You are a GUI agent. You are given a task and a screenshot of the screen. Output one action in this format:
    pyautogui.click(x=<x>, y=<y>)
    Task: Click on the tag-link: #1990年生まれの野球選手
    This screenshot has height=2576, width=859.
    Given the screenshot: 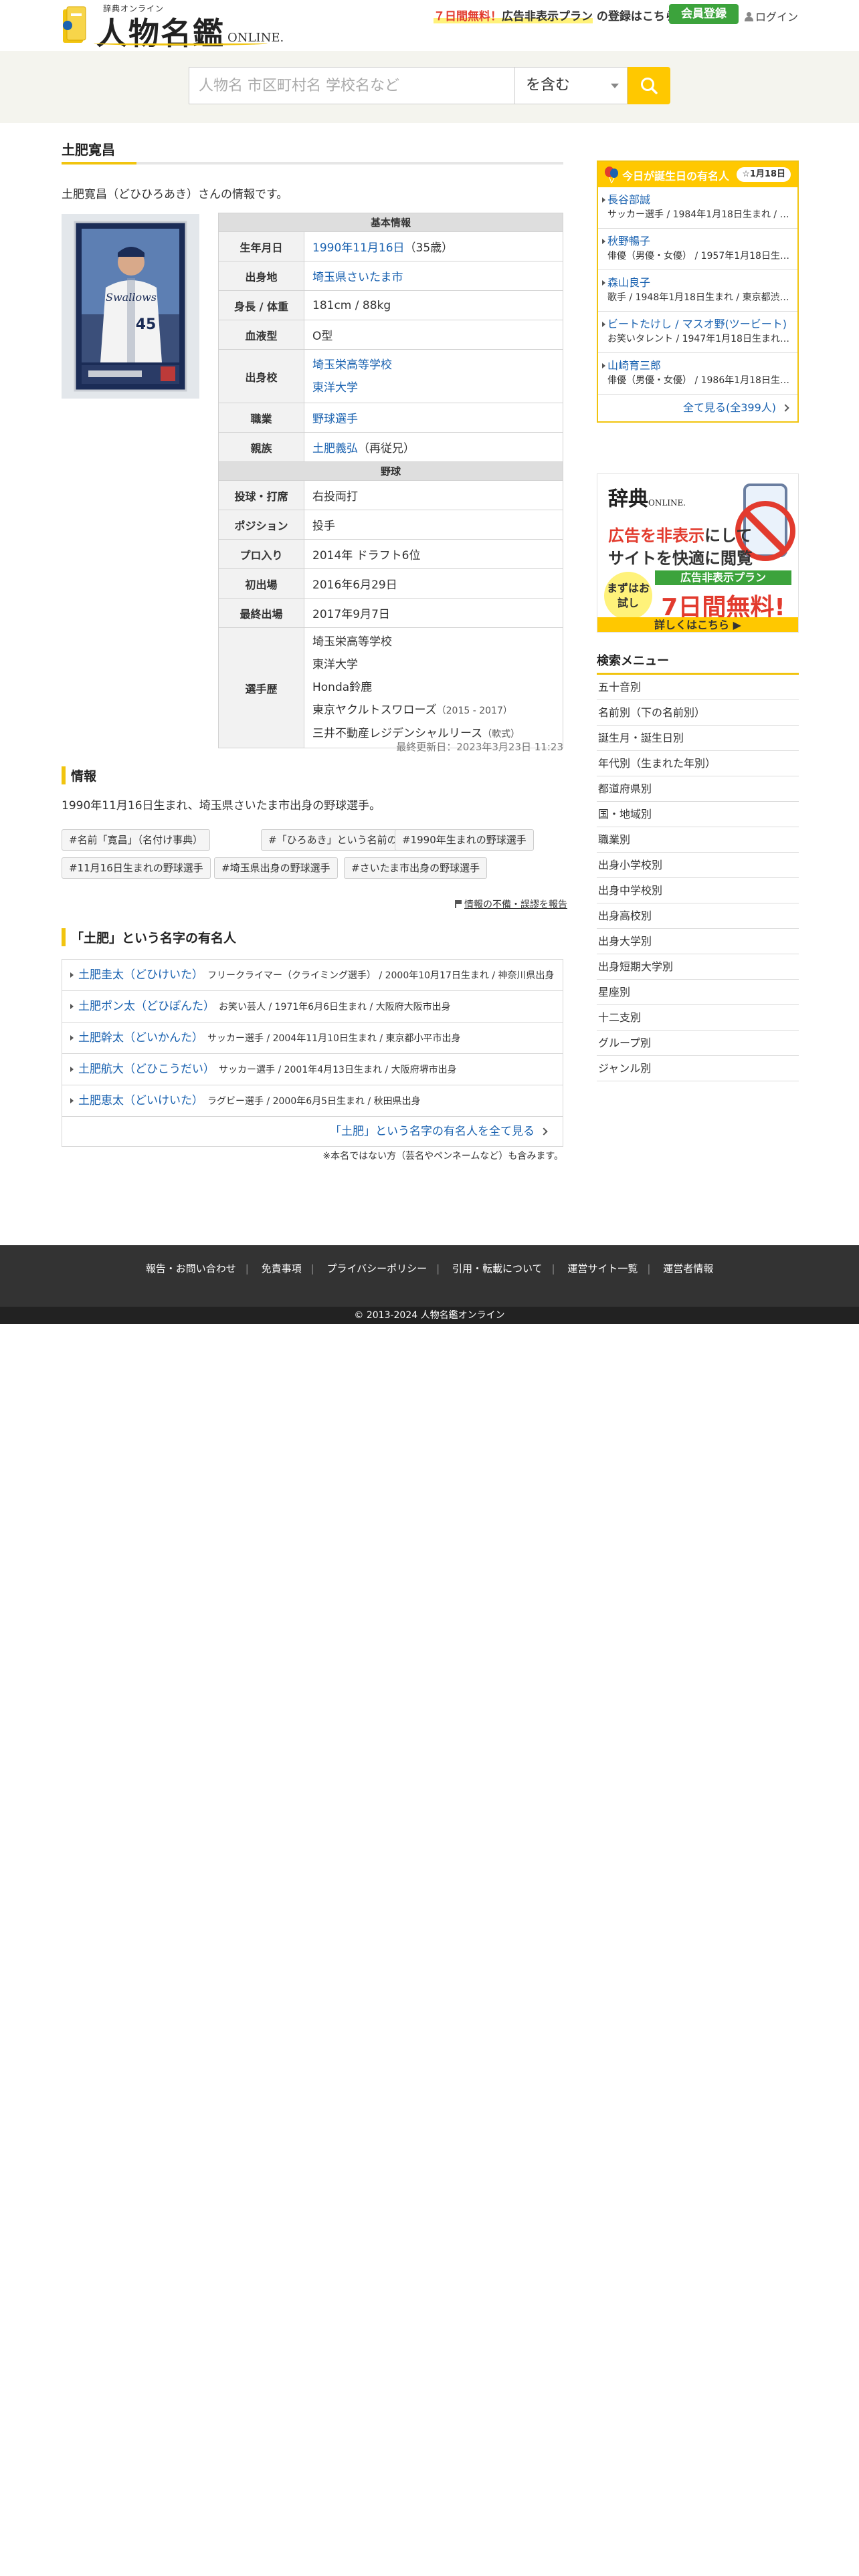 What is the action you would take?
    pyautogui.click(x=465, y=840)
    